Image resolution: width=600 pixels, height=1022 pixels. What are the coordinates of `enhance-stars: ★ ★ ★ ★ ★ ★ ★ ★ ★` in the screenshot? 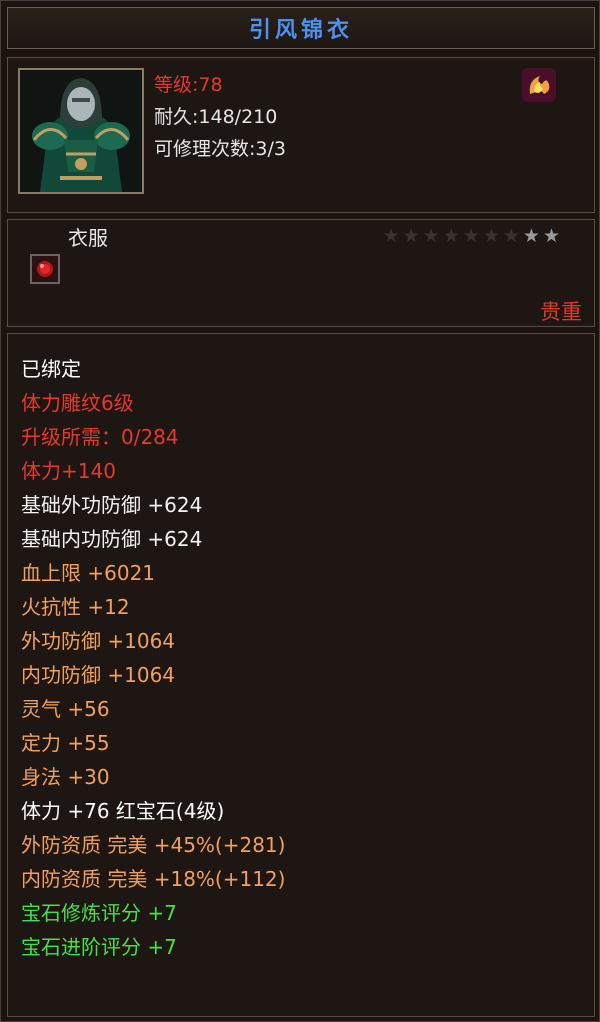 It's located at (471, 236).